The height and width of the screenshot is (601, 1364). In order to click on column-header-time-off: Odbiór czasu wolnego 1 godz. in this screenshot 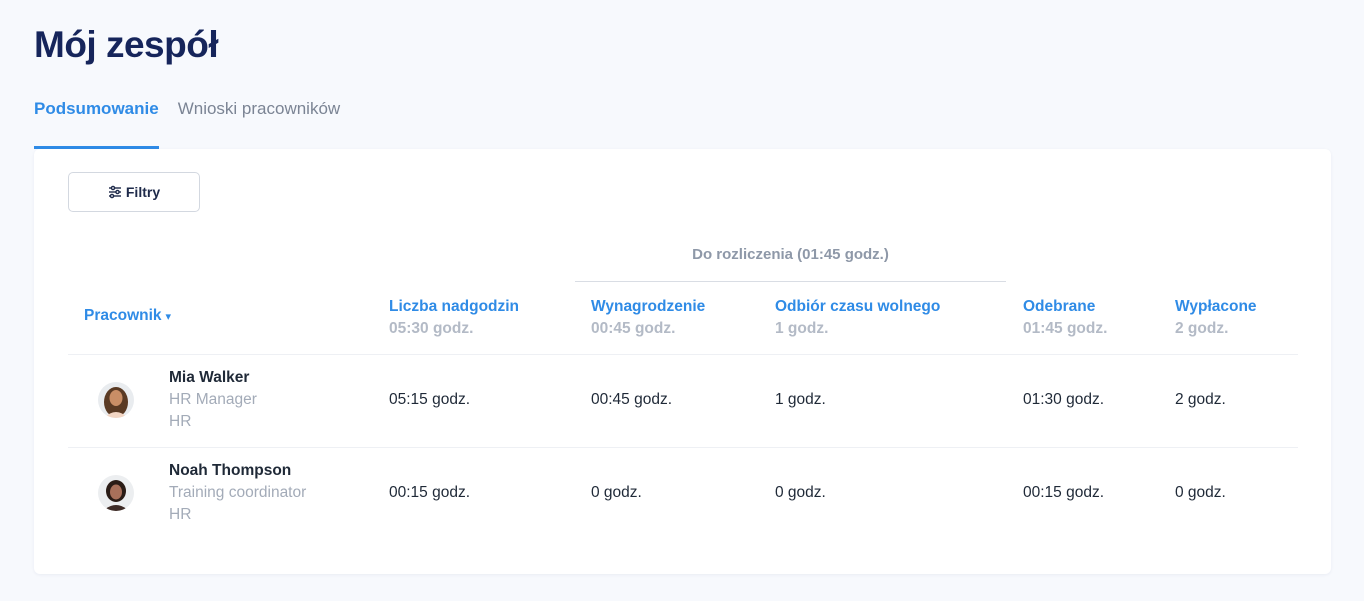, I will do `click(857, 318)`.